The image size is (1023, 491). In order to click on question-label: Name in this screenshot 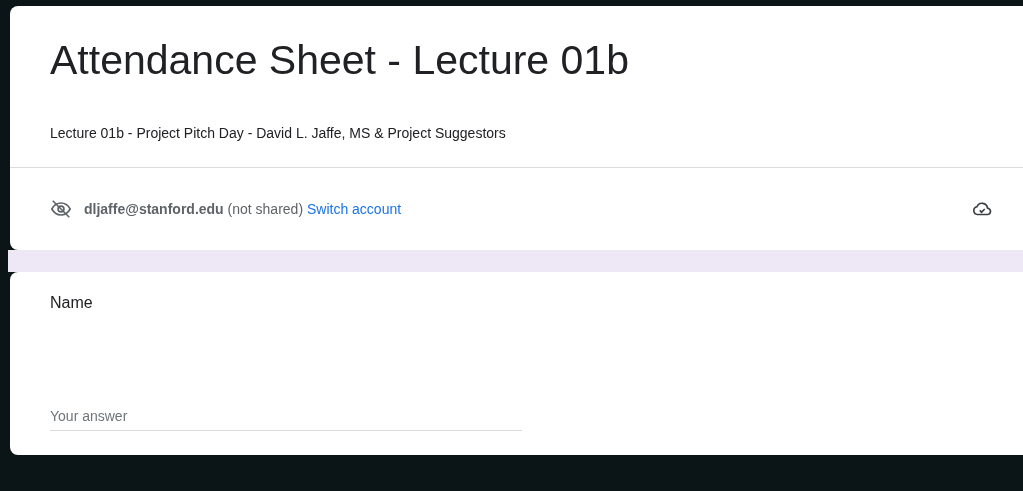, I will do `click(72, 303)`.